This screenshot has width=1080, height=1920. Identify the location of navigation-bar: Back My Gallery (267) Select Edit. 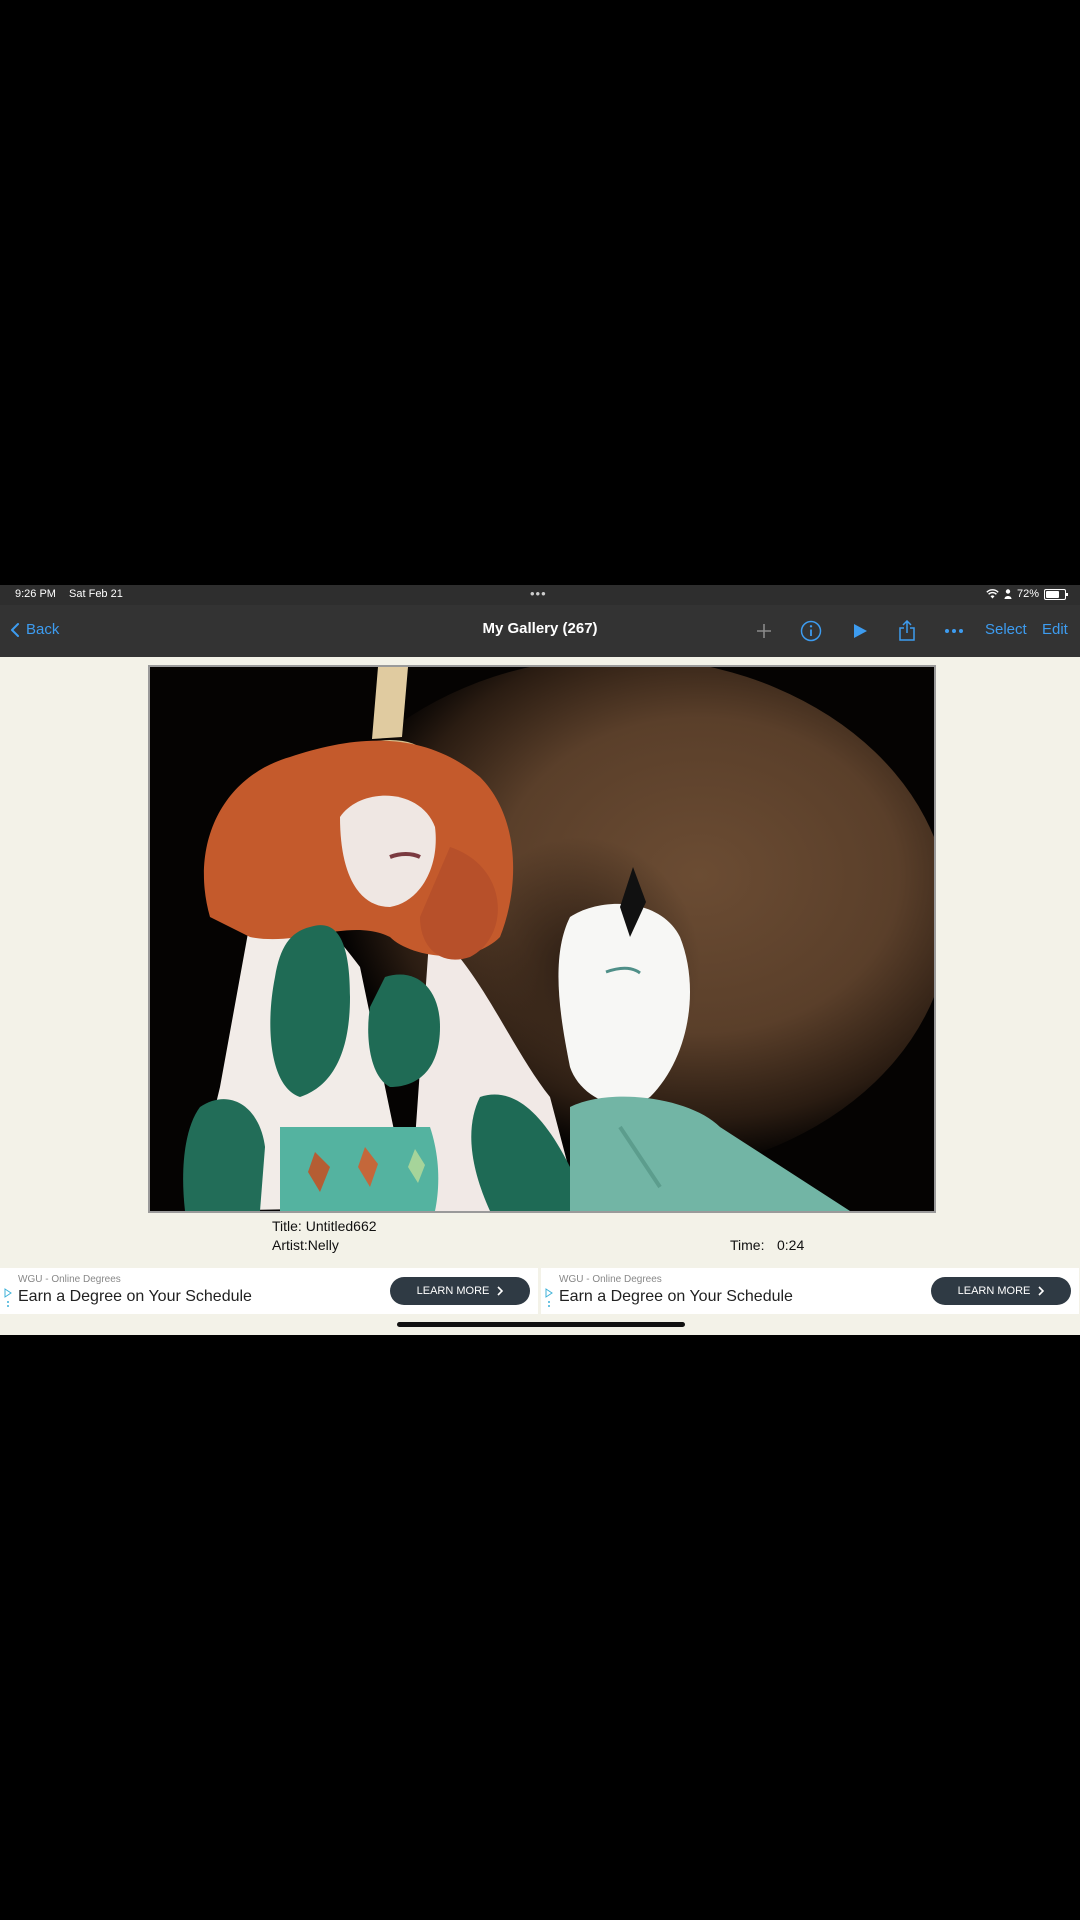
(540, 631).